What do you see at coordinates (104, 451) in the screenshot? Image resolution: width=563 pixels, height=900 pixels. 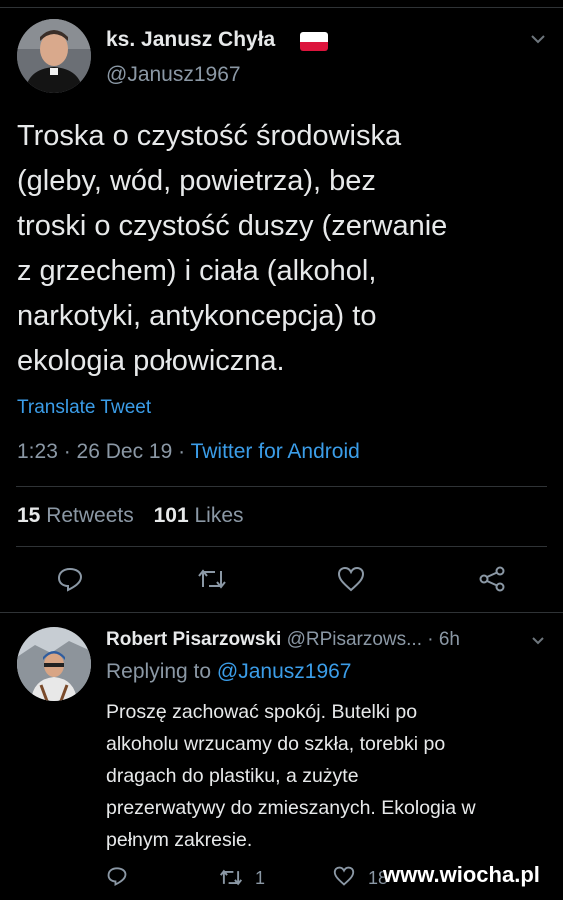 I see `timestamp-text: 1:23 · 26 Dec 19 ·` at bounding box center [104, 451].